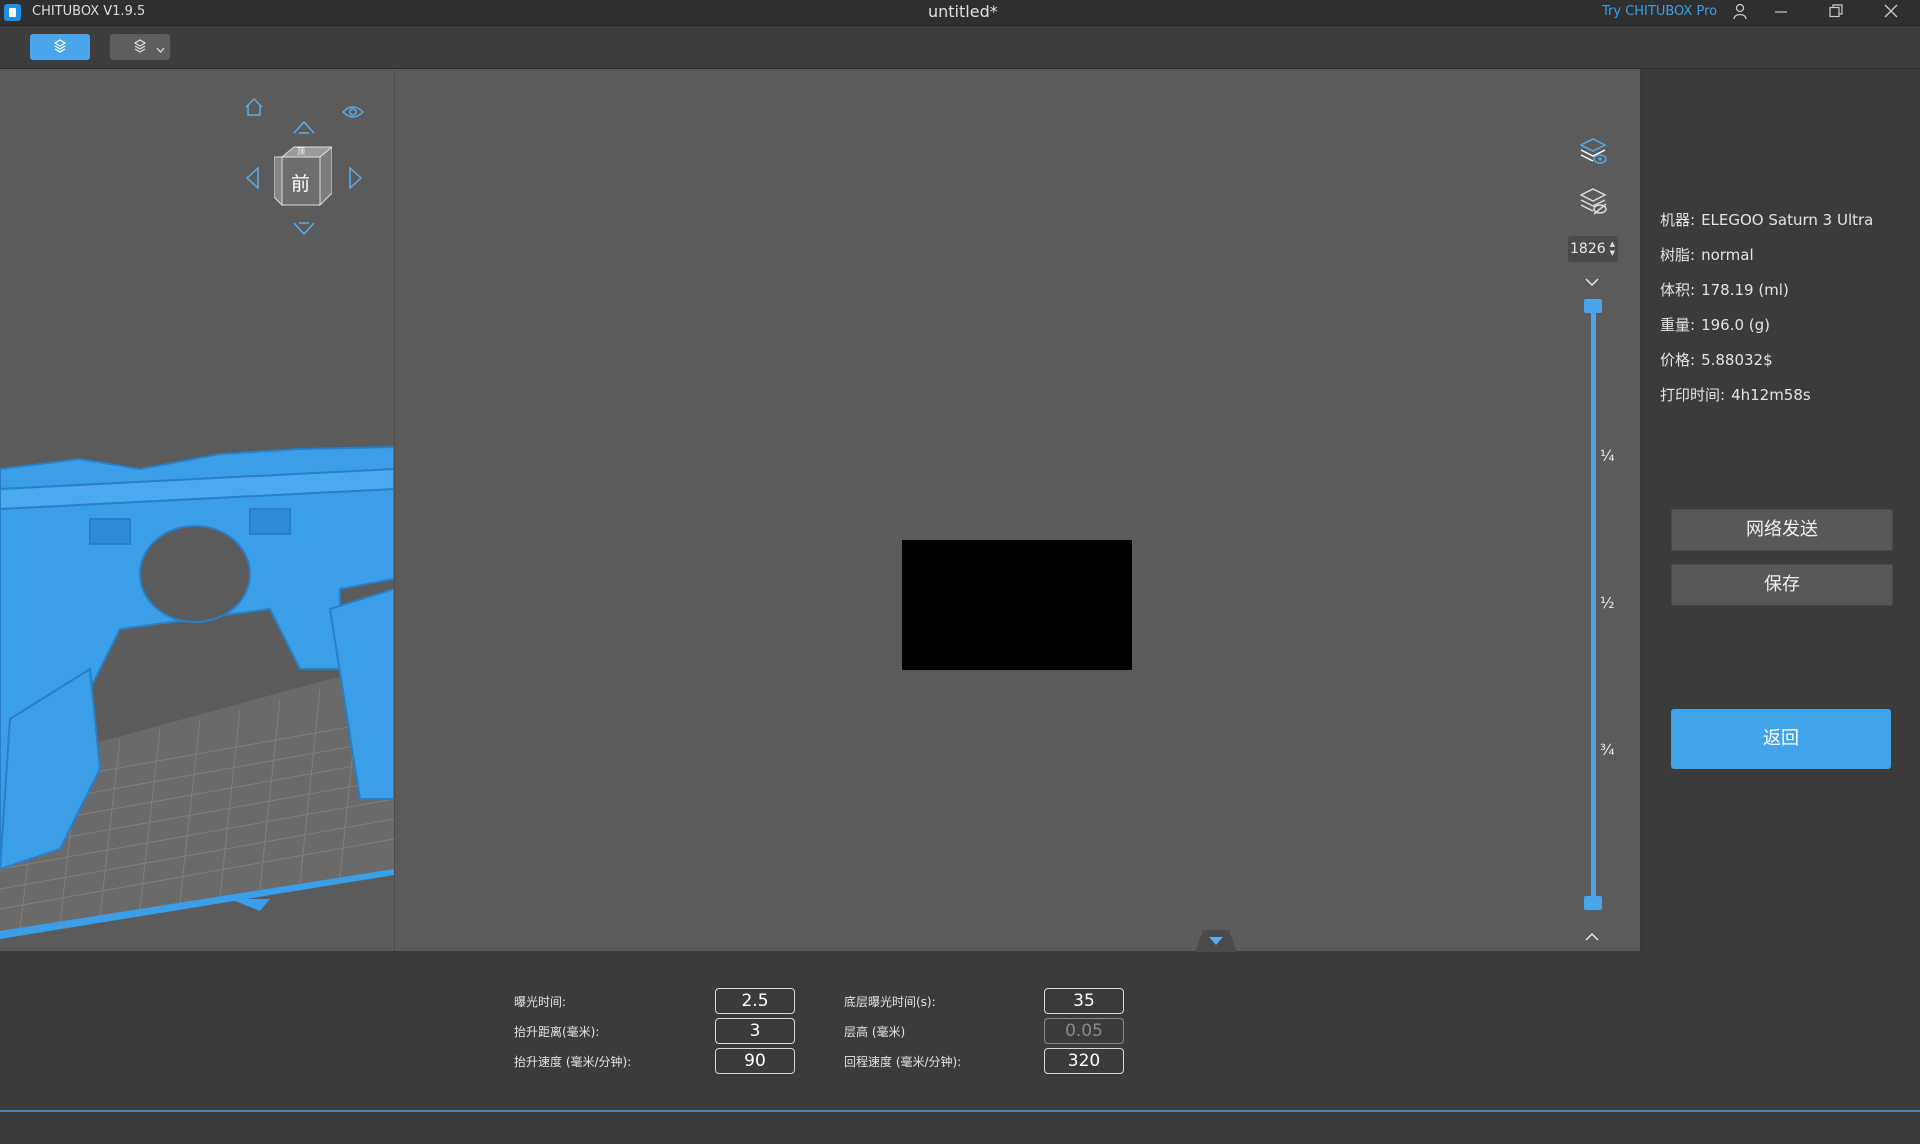  I want to click on home-icon, so click(254, 109).